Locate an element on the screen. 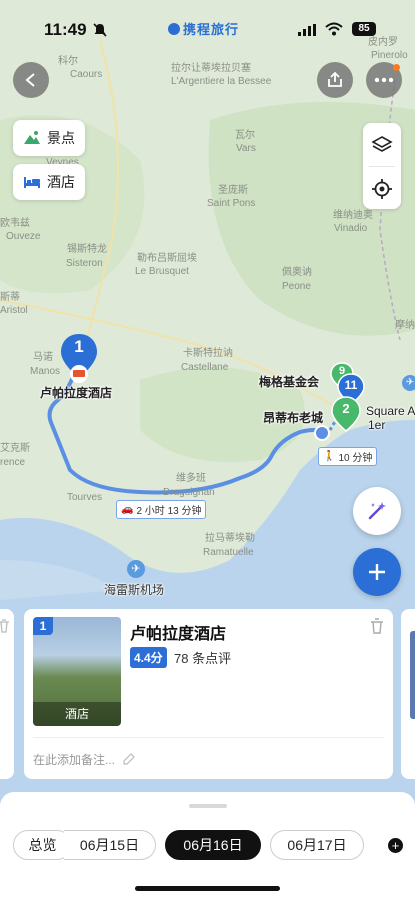  stop-marker-2: 2 is located at coordinates (346, 416).